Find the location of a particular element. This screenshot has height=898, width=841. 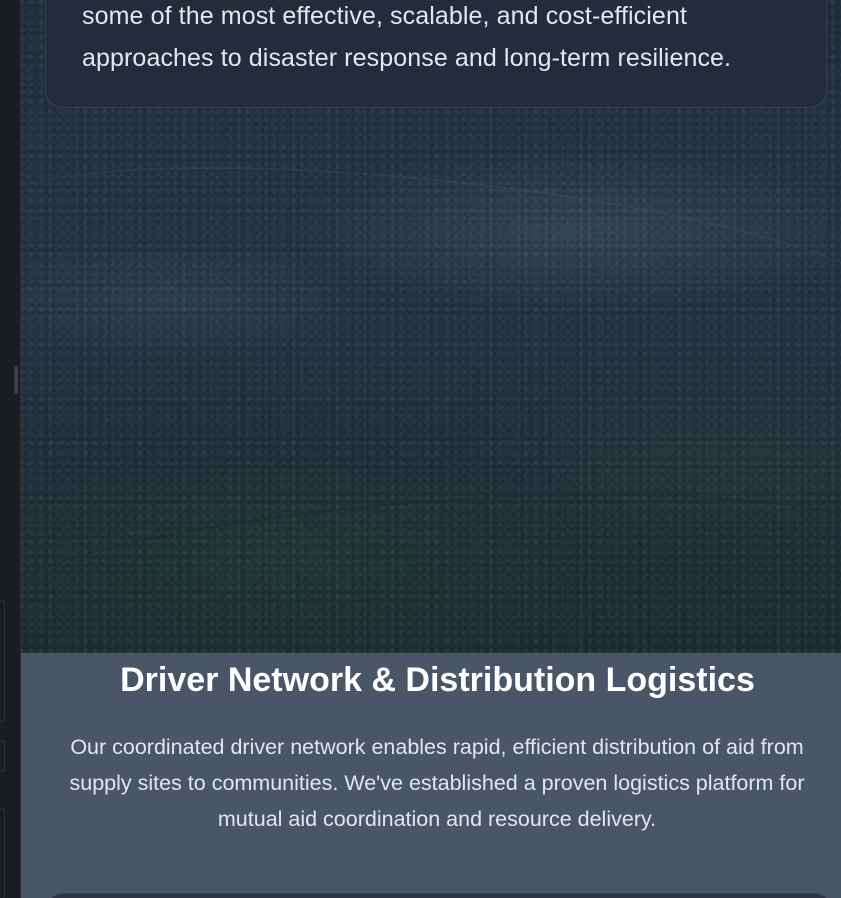

next-card is located at coordinates (439, 895).